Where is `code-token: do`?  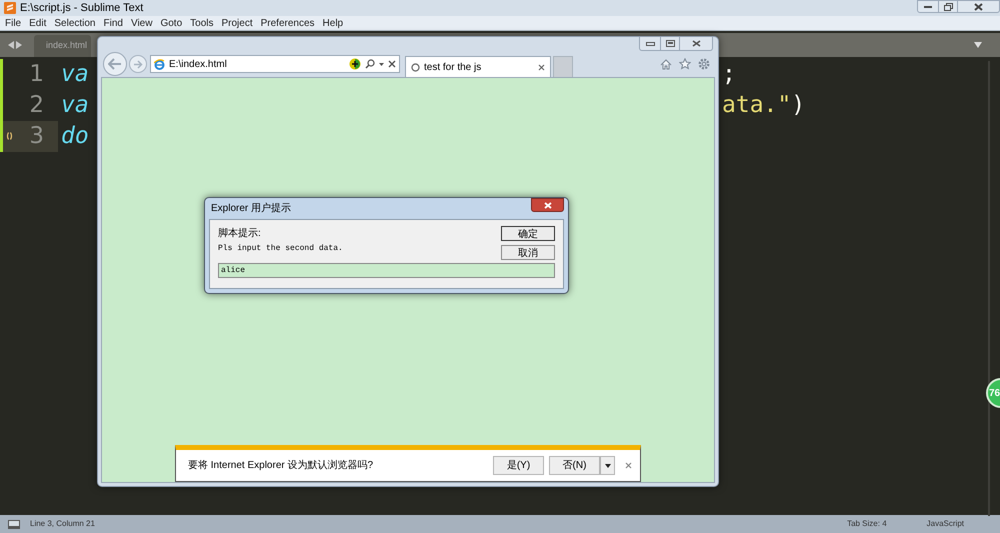
code-token: do is located at coordinates (75, 137).